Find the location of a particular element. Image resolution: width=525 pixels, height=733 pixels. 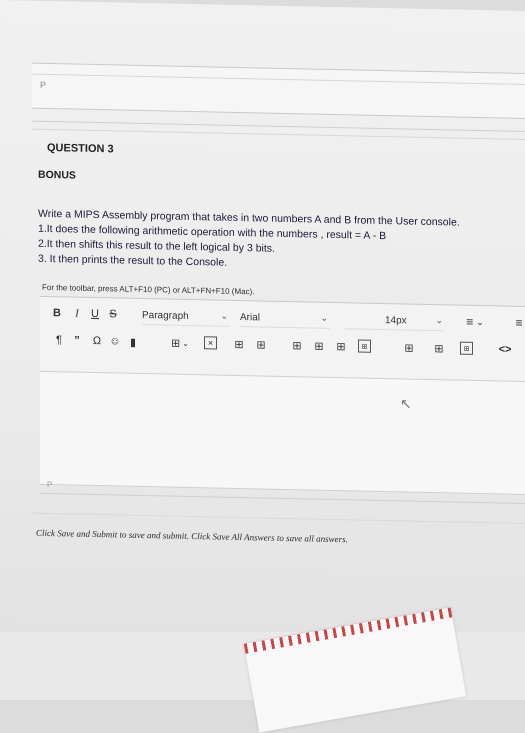

omega-icon: Ω is located at coordinates (97, 341).